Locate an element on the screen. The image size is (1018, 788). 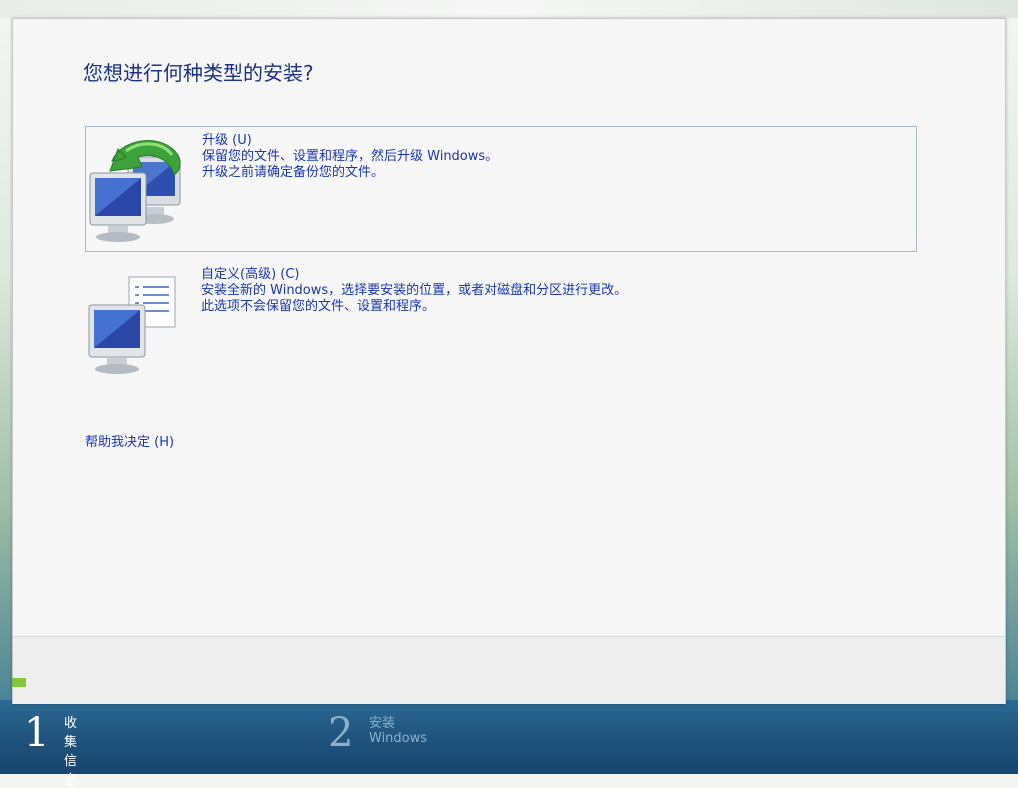
step-1-number: 1 is located at coordinates (37, 733).